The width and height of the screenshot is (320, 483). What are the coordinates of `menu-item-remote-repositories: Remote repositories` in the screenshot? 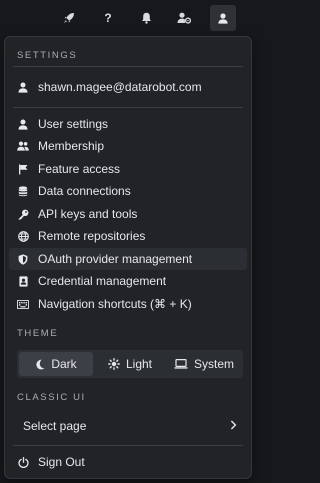 It's located at (128, 236).